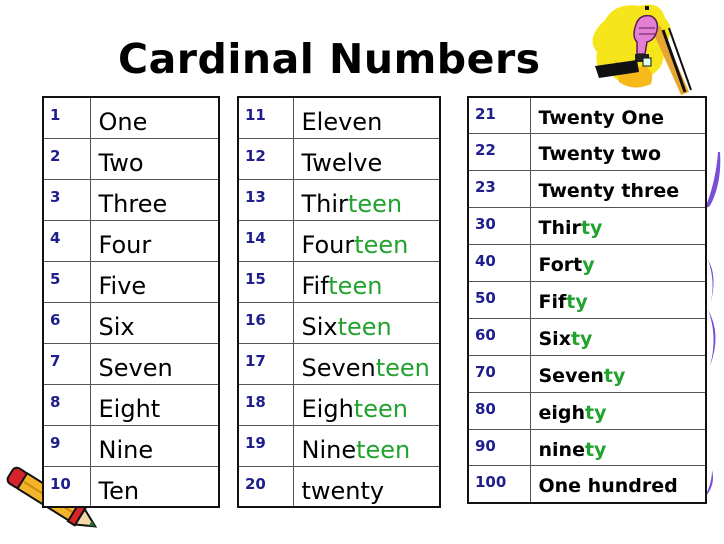  I want to click on word-base: Twenty two, so click(600, 154).